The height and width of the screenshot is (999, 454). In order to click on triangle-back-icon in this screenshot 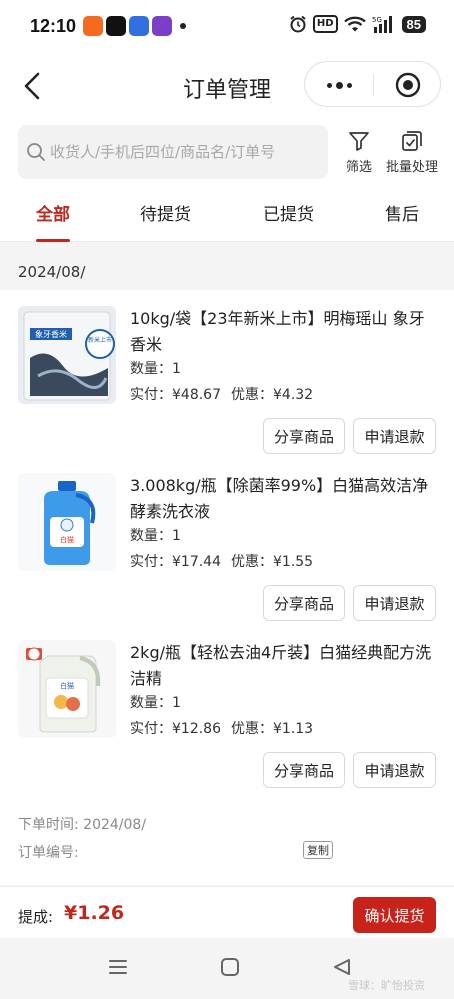, I will do `click(342, 967)`.